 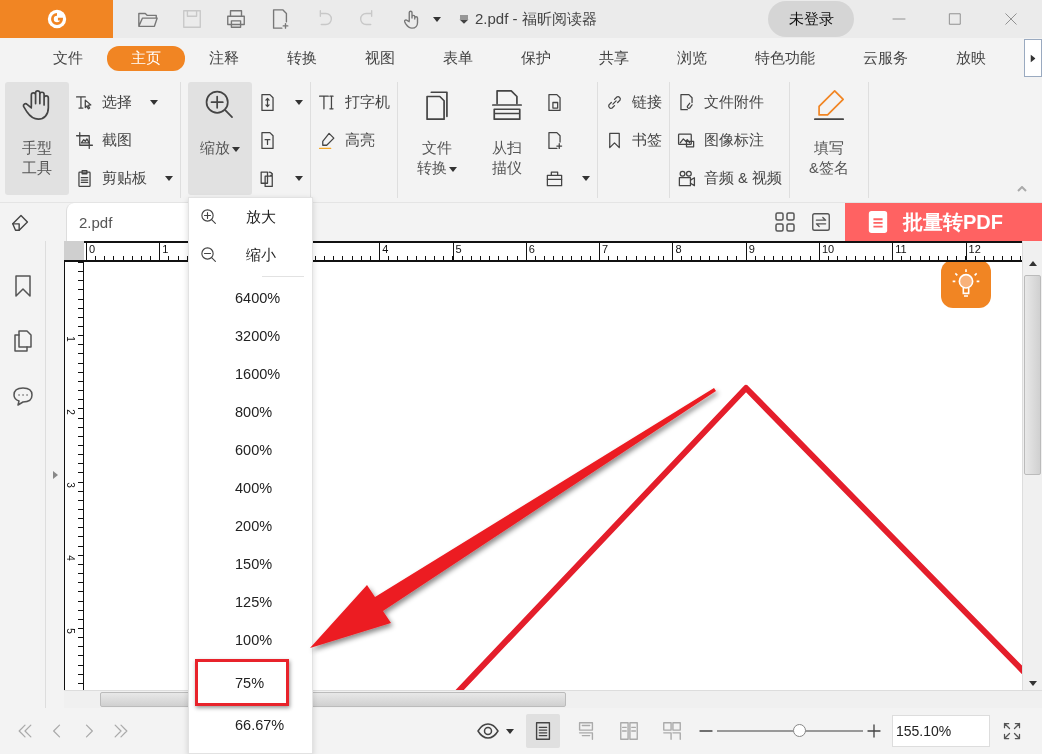 What do you see at coordinates (507, 138) in the screenshot?
I see `ribbon-button: 从扫描仪` at bounding box center [507, 138].